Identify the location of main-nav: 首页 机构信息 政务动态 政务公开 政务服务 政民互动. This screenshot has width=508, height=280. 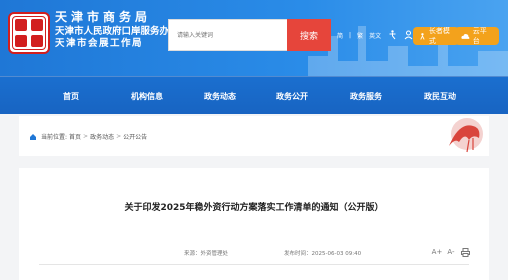
(254, 95).